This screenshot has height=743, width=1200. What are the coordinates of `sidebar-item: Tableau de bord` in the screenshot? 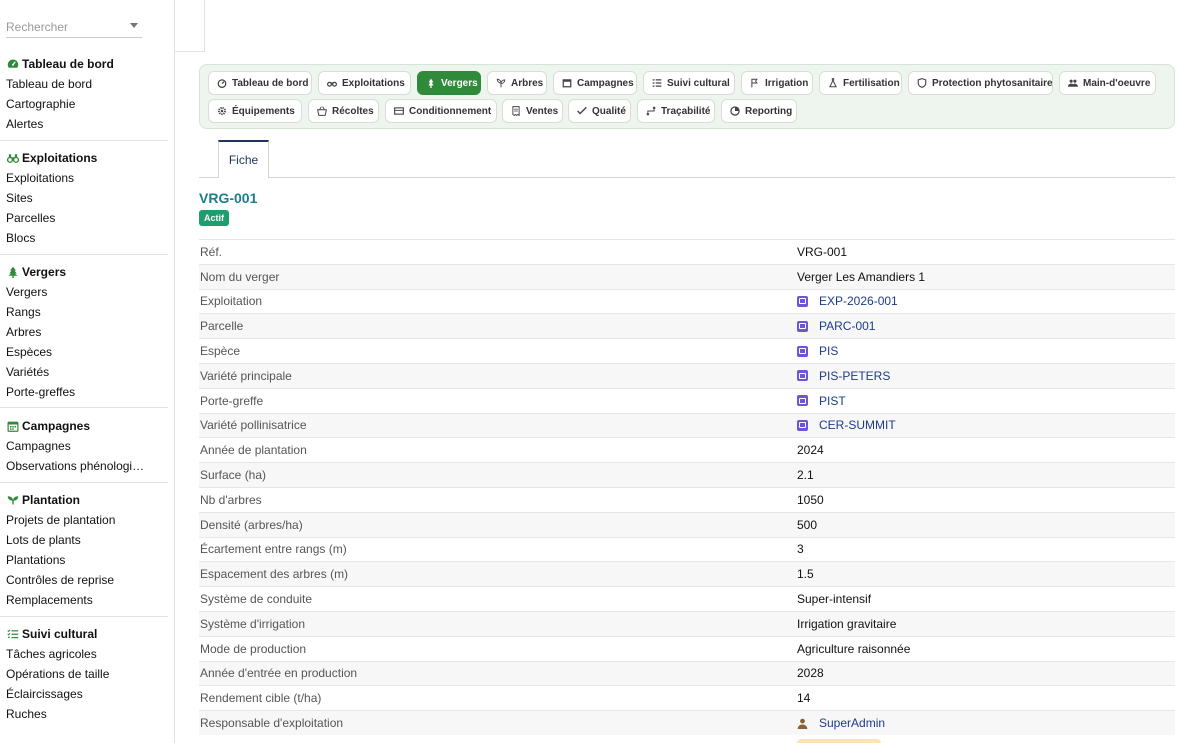 It's located at (75, 84).